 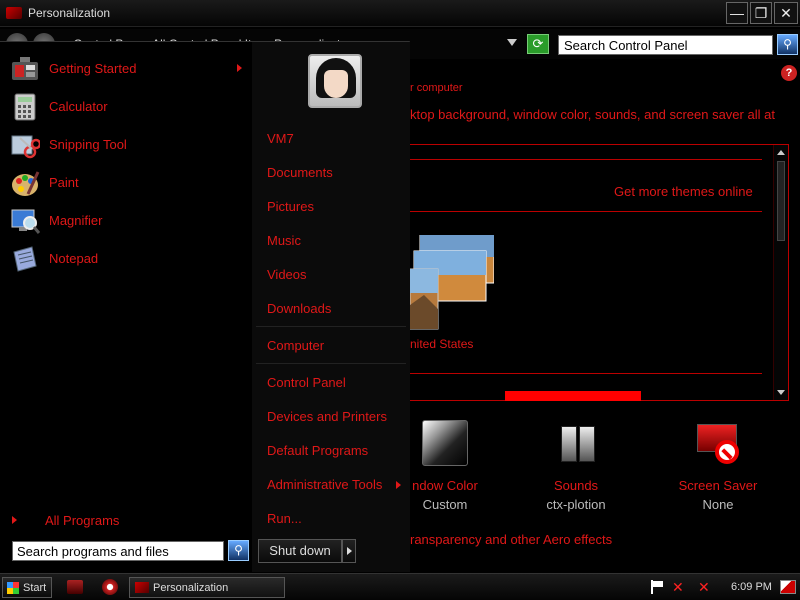 What do you see at coordinates (327, 416) in the screenshot?
I see `link-devices-and-printers: Devices and Printers` at bounding box center [327, 416].